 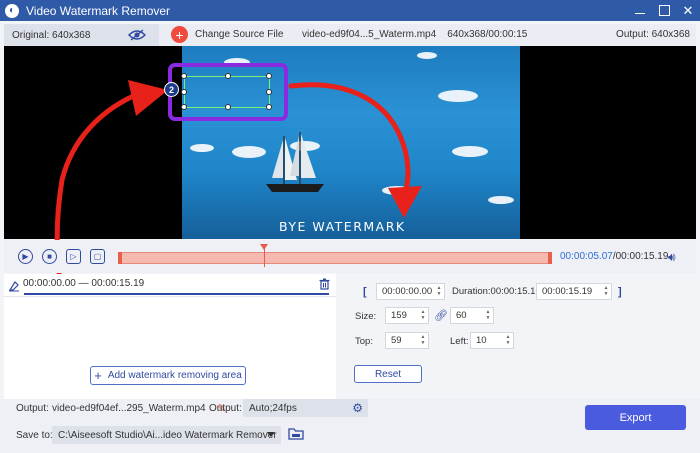 I want to click on width-value: 159, so click(x=399, y=315).